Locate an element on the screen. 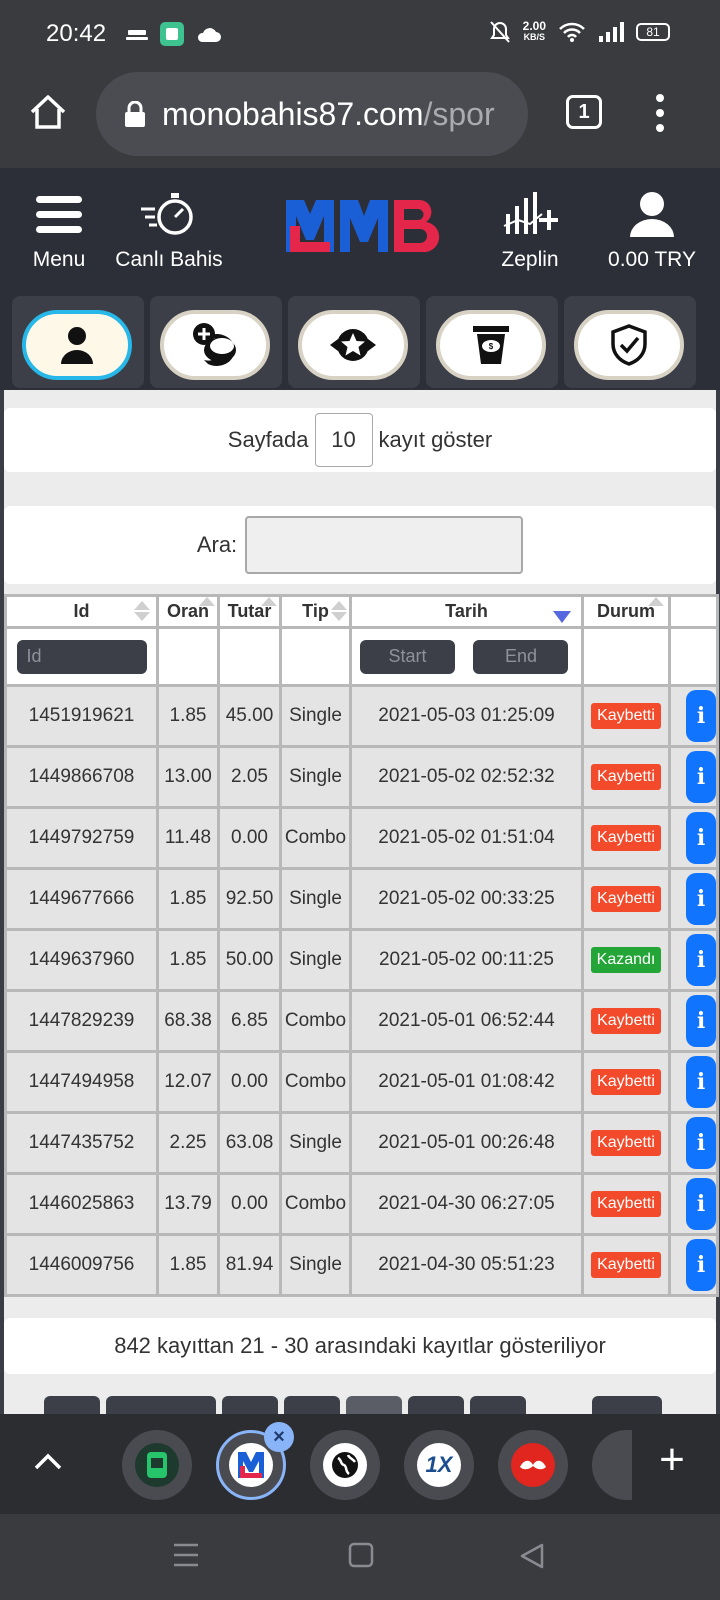 This screenshot has height=1600, width=720. live-betting-button: Canlı Bahis is located at coordinates (169, 230).